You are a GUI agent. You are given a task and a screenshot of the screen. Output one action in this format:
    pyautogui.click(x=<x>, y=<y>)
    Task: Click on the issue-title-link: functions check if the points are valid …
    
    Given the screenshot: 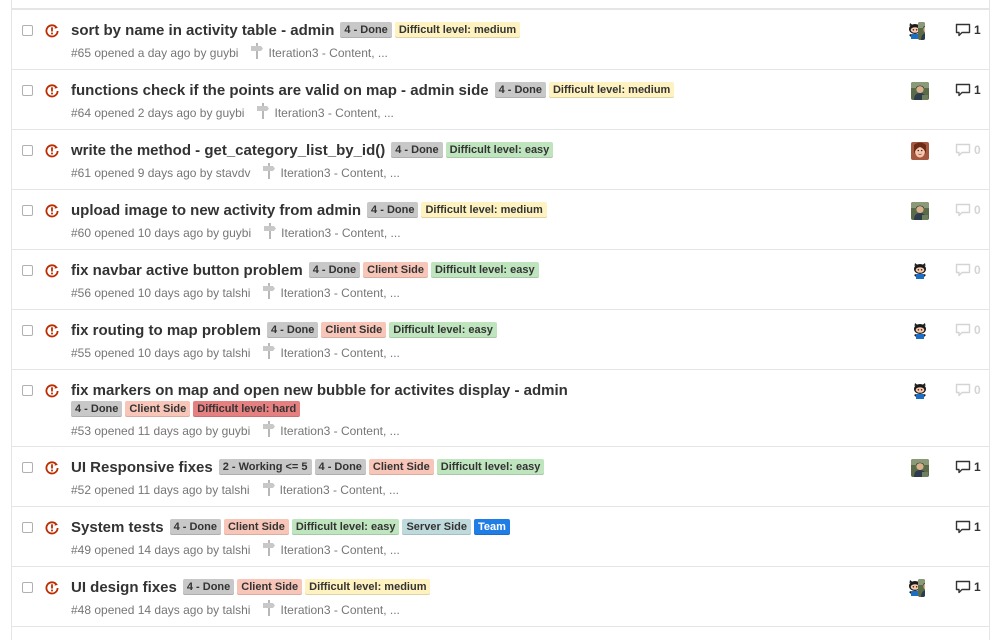 What is the action you would take?
    pyautogui.click(x=280, y=90)
    